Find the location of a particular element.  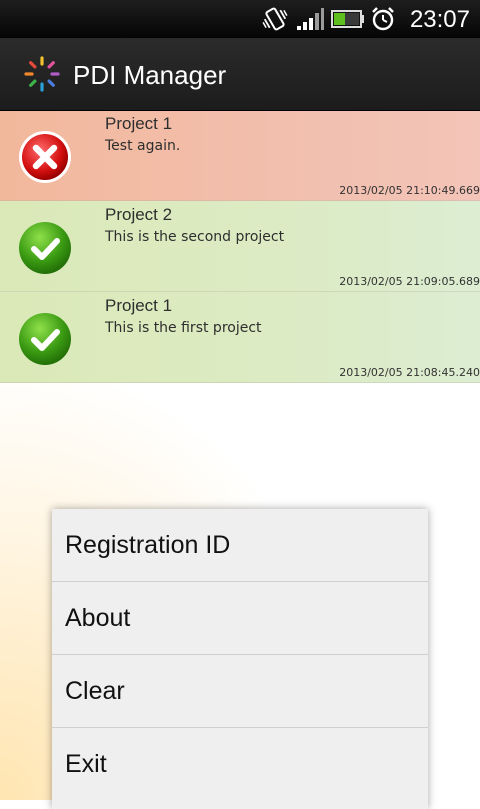

project-timestamp: 2013/02/05 21:09:05.689 is located at coordinates (409, 281).